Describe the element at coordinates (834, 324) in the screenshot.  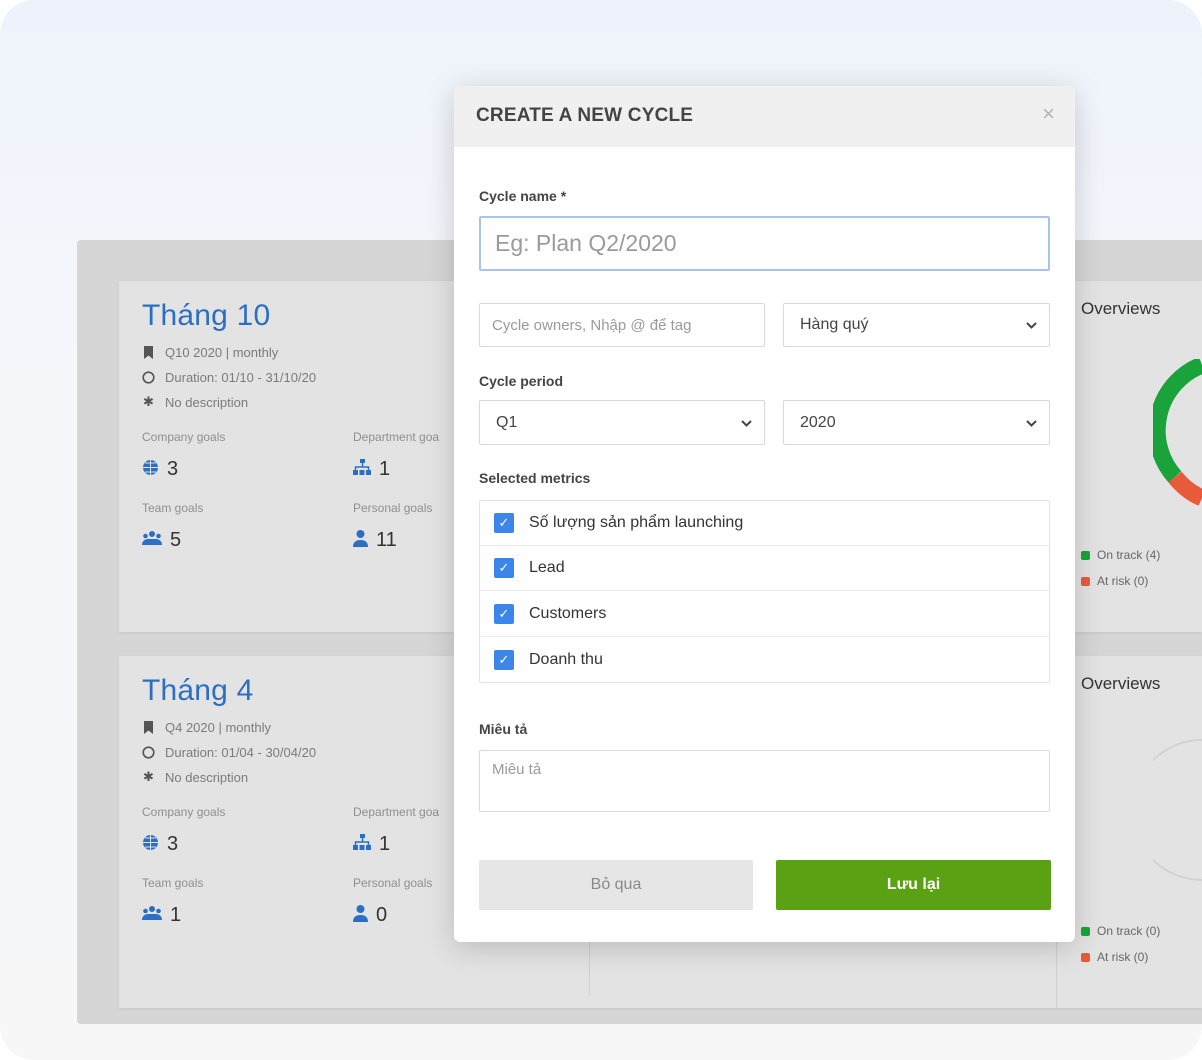
I see `frequency-value: Hàng quý` at that location.